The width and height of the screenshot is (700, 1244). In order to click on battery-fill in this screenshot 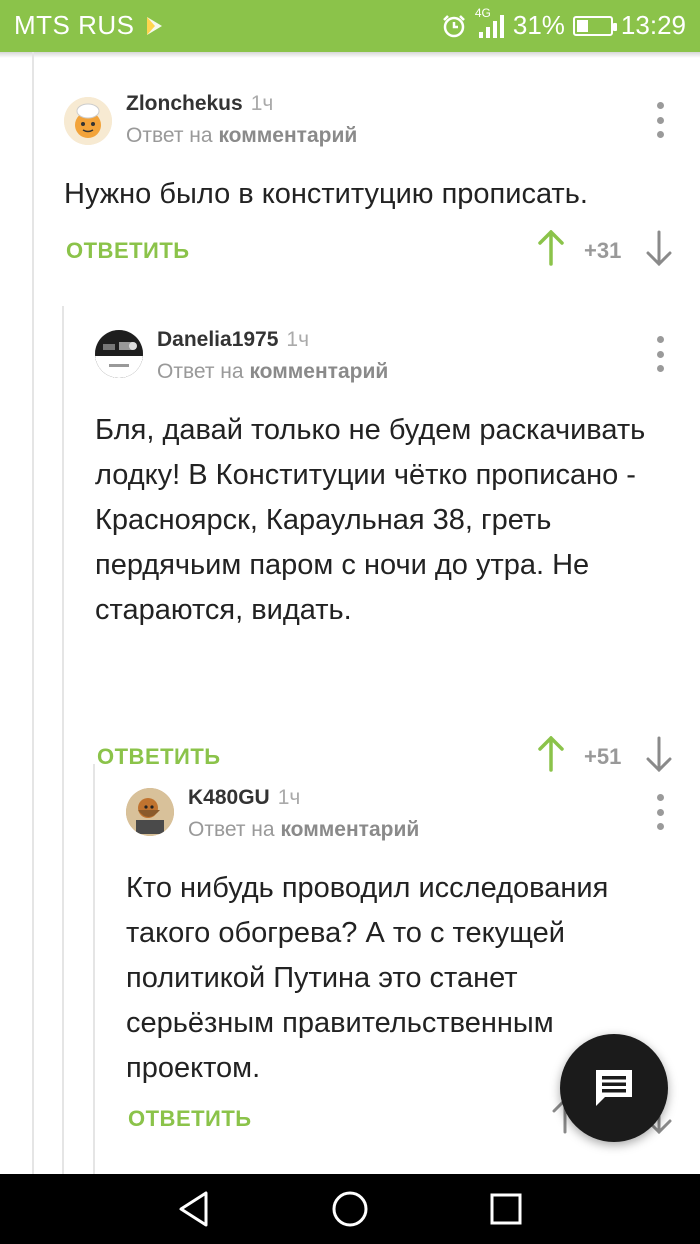, I will do `click(582, 25)`.